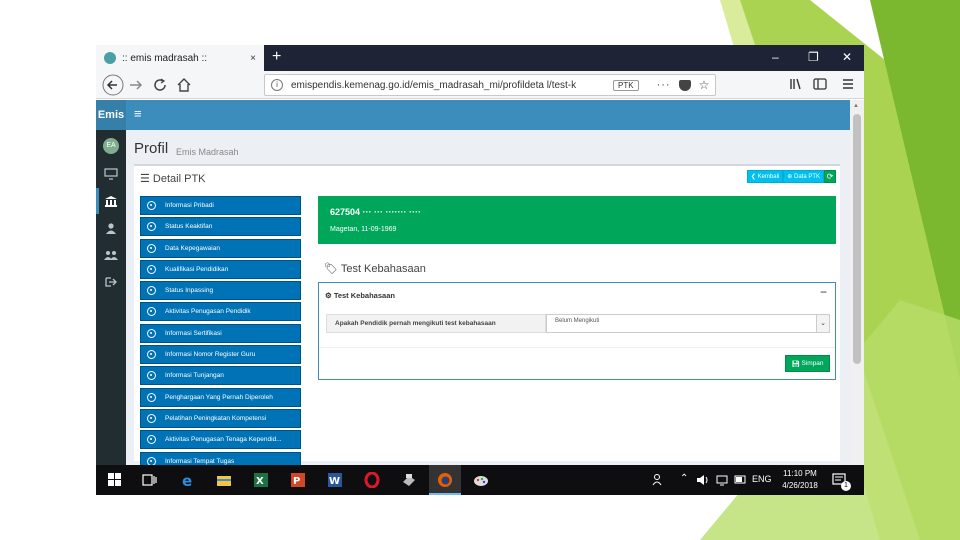 The image size is (960, 540). What do you see at coordinates (189, 205) in the screenshot?
I see `menu-item-label: Informasi Pribadi` at bounding box center [189, 205].